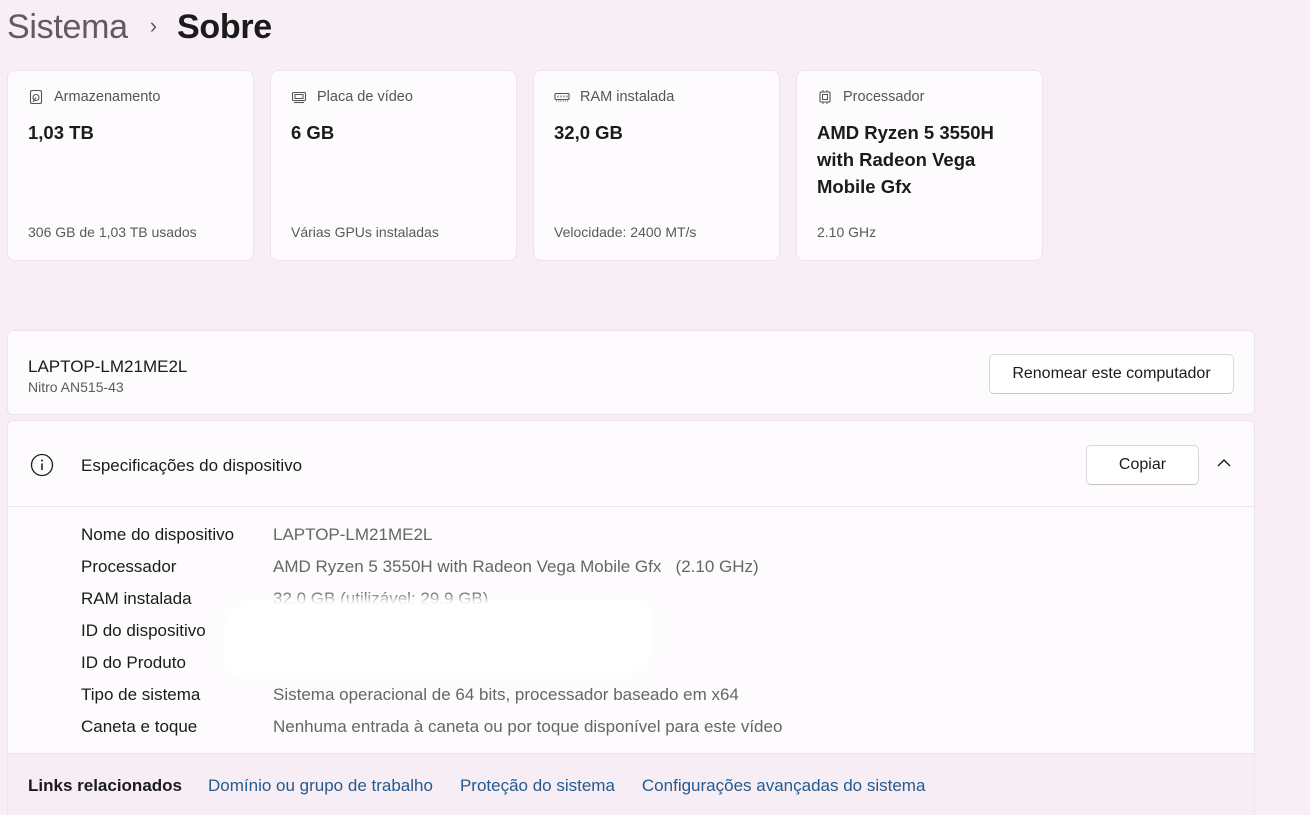  Describe the element at coordinates (784, 786) in the screenshot. I see `advanced-system-settings-link: Configurações avançadas do sistema` at that location.